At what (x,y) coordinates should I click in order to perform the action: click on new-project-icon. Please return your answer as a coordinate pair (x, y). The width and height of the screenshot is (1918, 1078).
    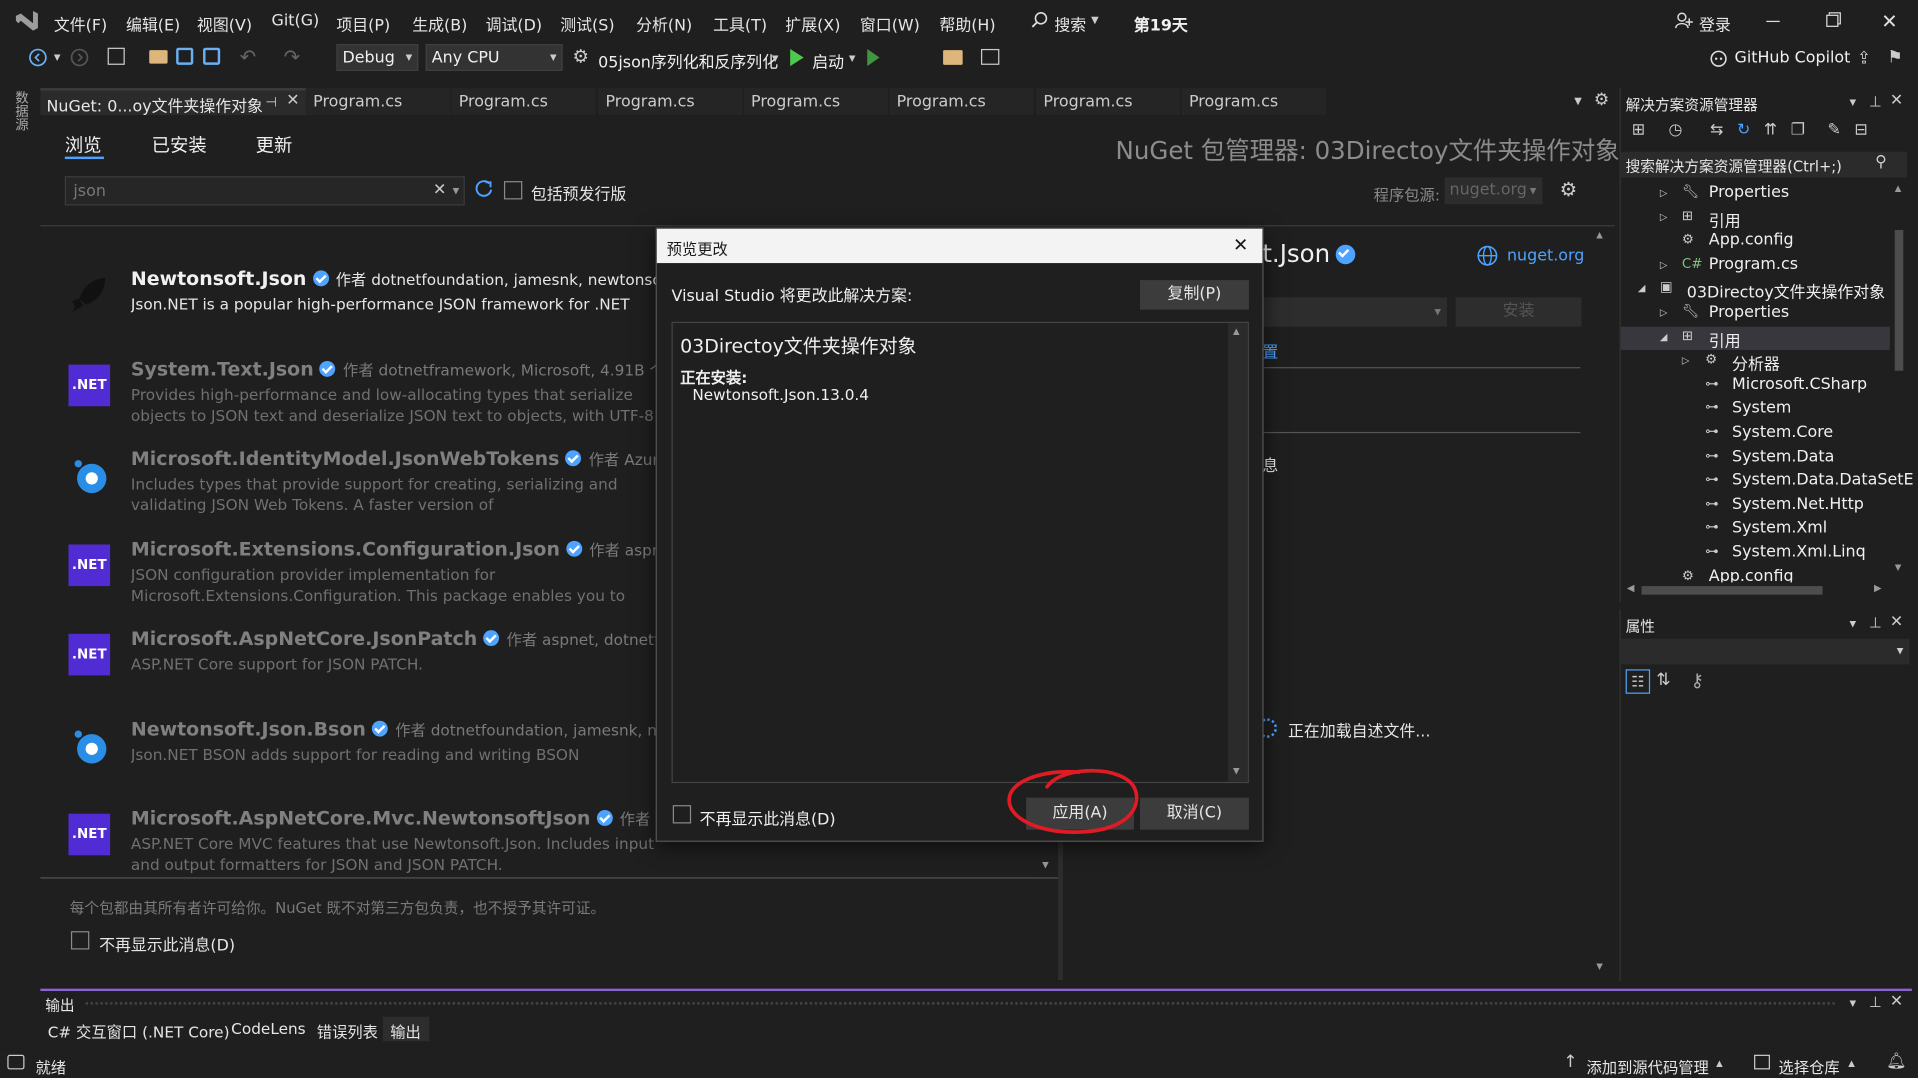
    Looking at the image, I should click on (116, 56).